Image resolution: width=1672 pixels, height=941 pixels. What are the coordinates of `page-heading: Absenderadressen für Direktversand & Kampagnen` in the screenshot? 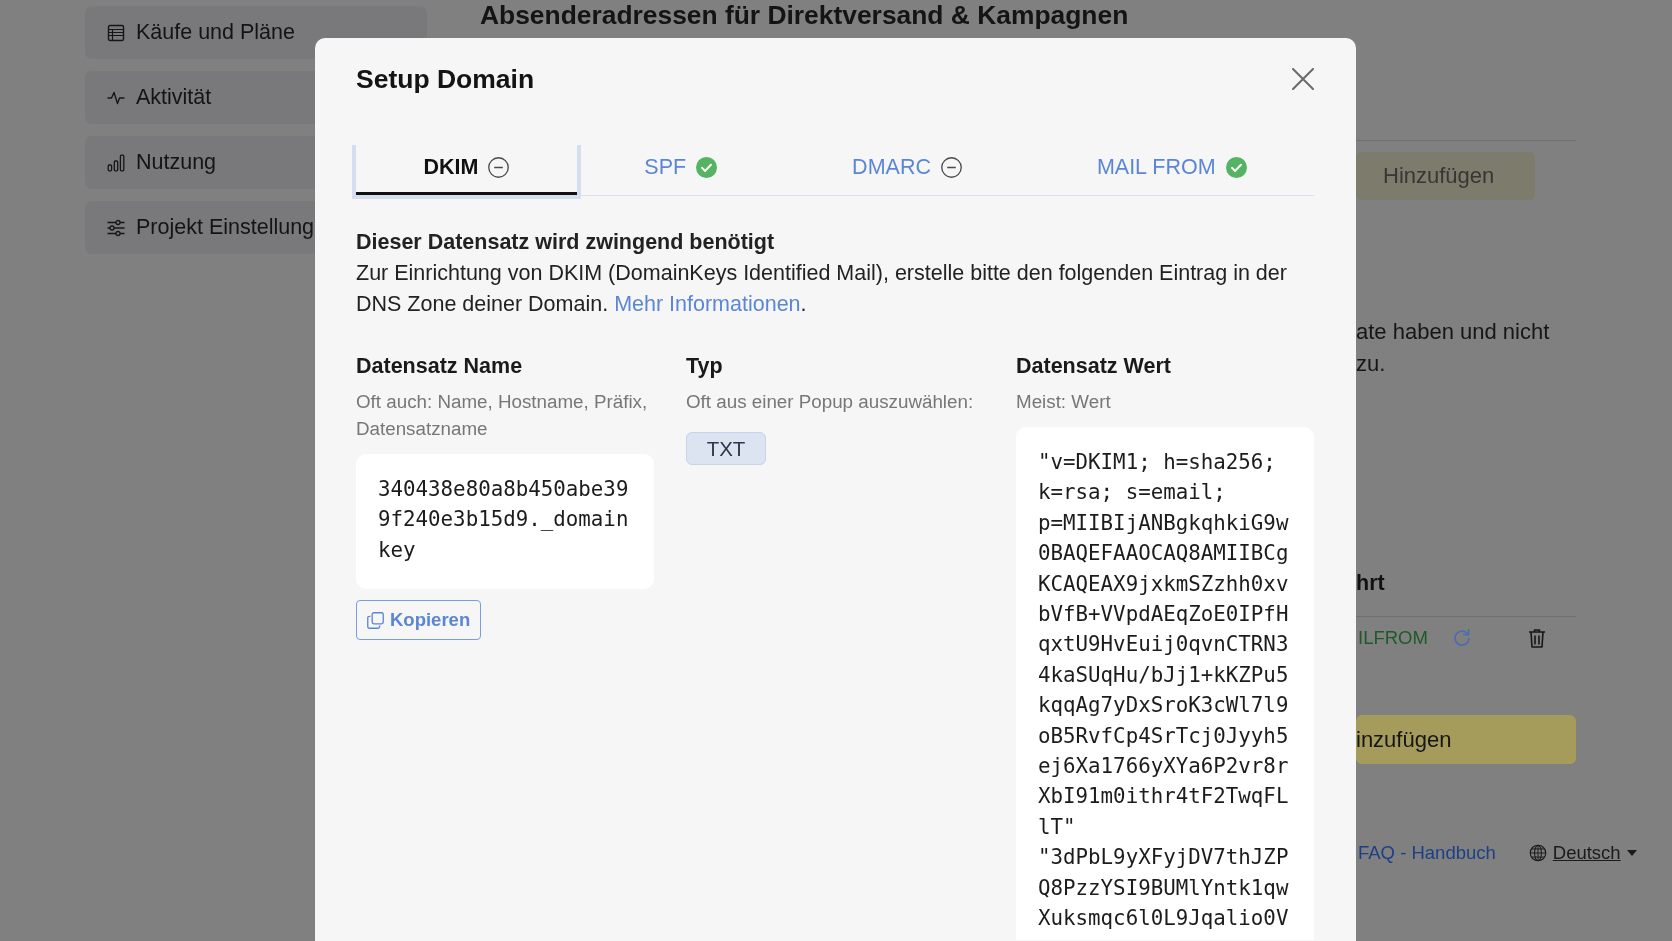 It's located at (805, 15).